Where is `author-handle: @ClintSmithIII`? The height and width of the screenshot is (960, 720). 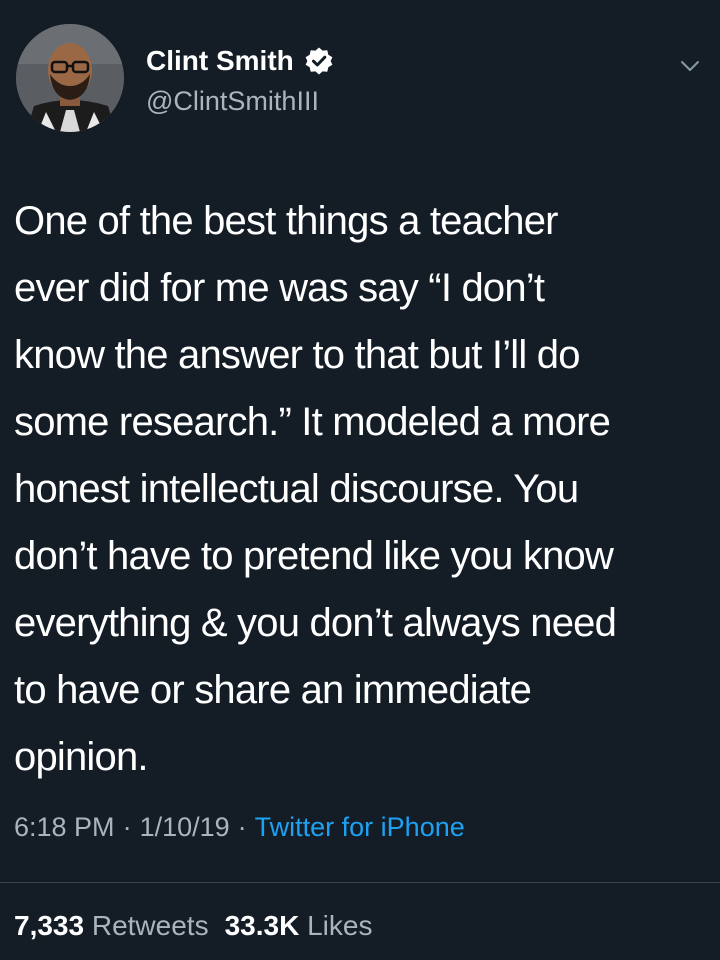
author-handle: @ClintSmithIII is located at coordinates (232, 101).